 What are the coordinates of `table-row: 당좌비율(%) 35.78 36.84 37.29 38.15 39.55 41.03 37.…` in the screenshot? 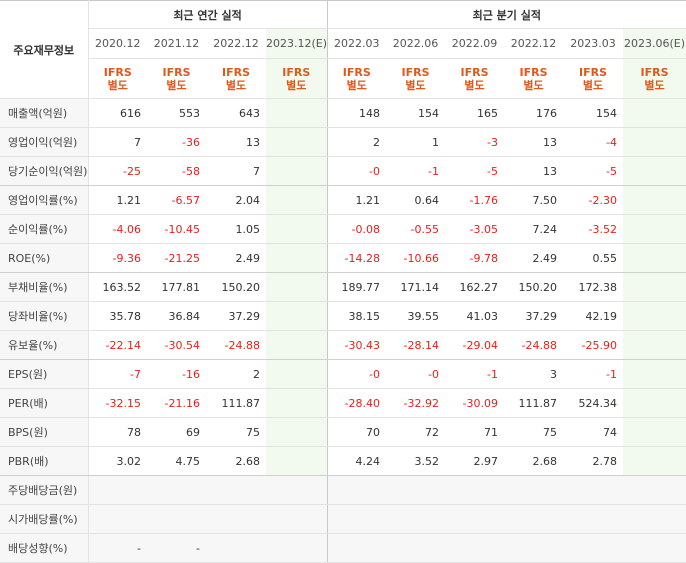 It's located at (343, 316).